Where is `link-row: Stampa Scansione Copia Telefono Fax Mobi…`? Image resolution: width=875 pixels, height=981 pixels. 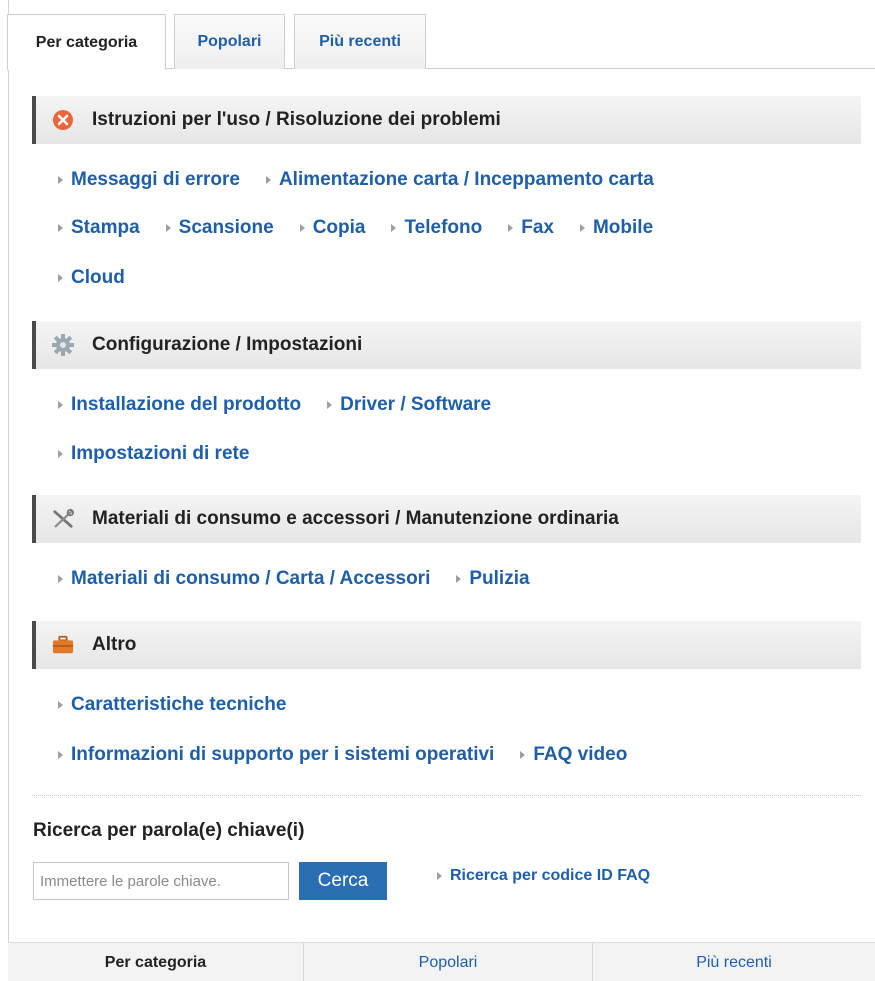 link-row: Stampa Scansione Copia Telefono Fax Mobi… is located at coordinates (368, 228).